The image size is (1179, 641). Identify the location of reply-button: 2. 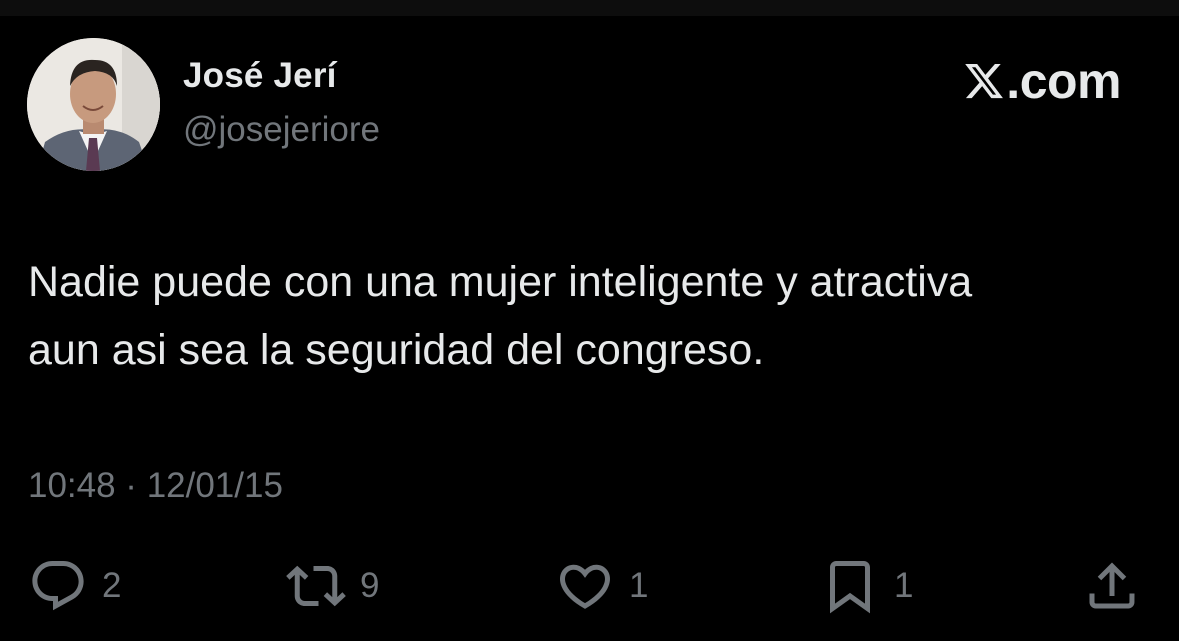
(74, 586).